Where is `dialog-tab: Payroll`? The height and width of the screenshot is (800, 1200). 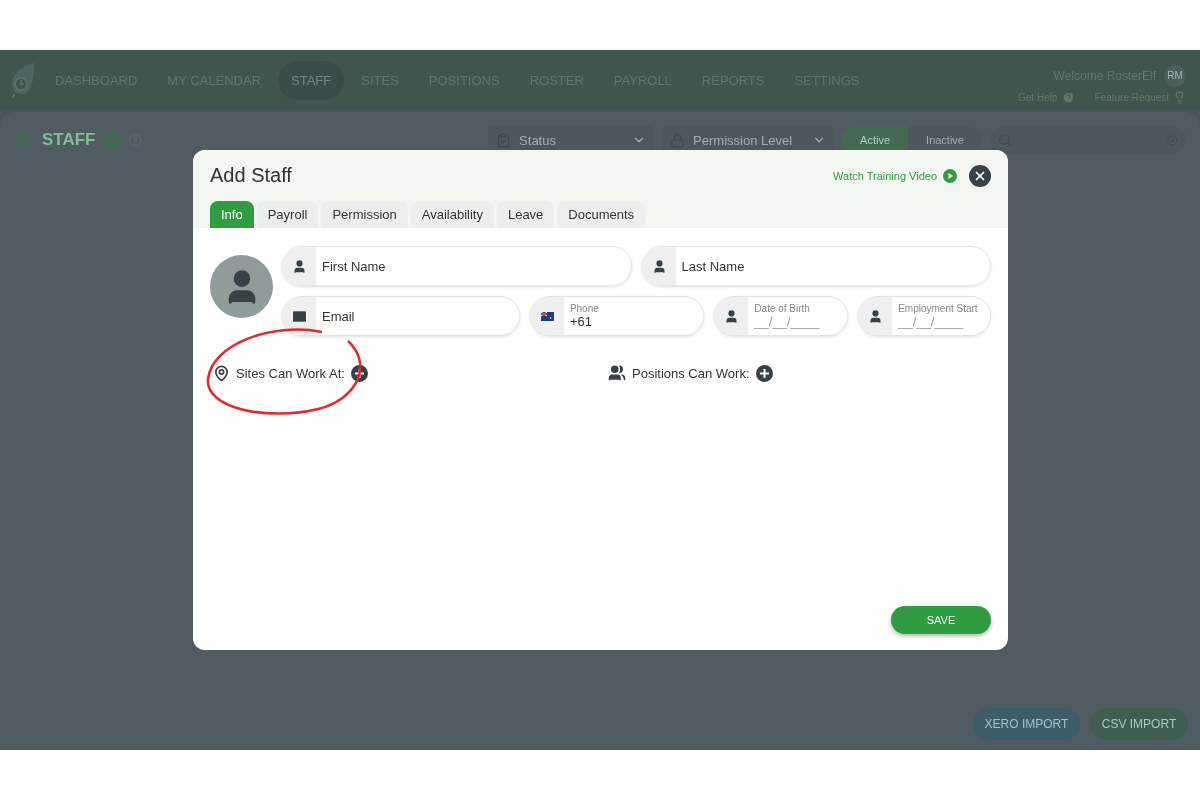 dialog-tab: Payroll is located at coordinates (287, 214).